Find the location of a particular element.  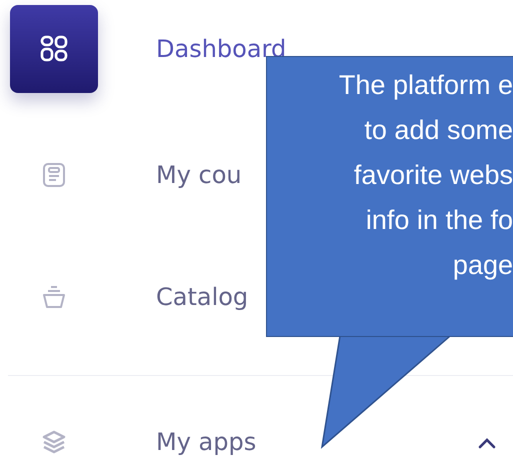

bowl-icon is located at coordinates (54, 297).